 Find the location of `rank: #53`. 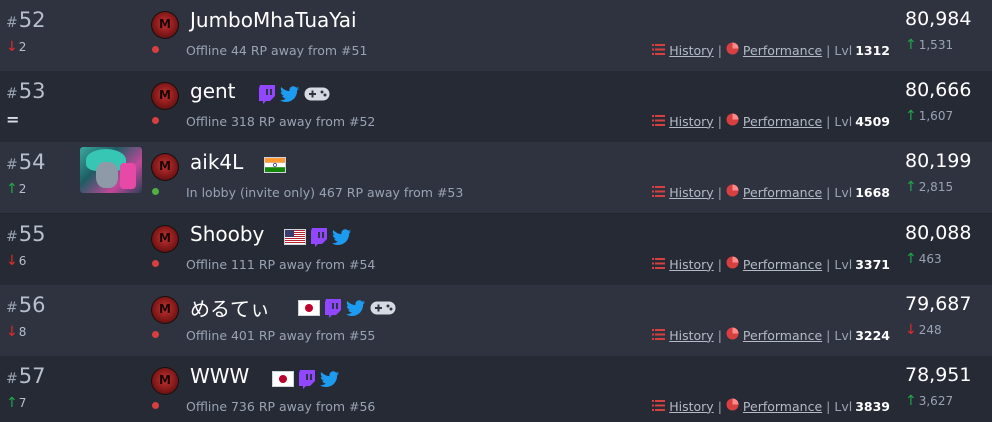

rank: #53 is located at coordinates (25, 91).